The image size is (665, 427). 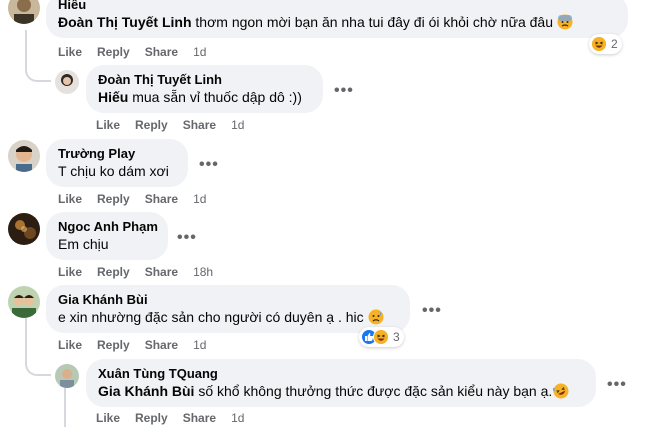 What do you see at coordinates (561, 391) in the screenshot?
I see `rolling-laughing-face-icon` at bounding box center [561, 391].